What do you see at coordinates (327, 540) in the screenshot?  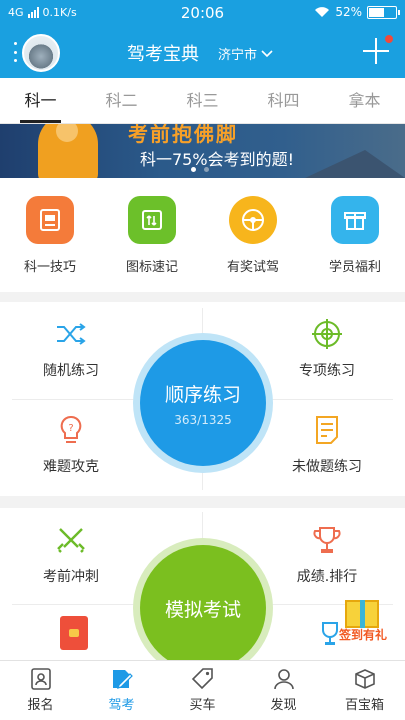 I see `trophy-icon` at bounding box center [327, 540].